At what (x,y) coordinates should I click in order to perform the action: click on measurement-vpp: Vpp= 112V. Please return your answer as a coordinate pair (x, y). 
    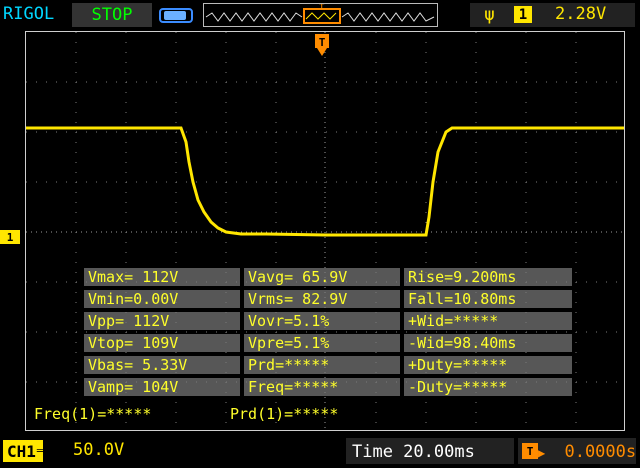
    Looking at the image, I should click on (162, 321).